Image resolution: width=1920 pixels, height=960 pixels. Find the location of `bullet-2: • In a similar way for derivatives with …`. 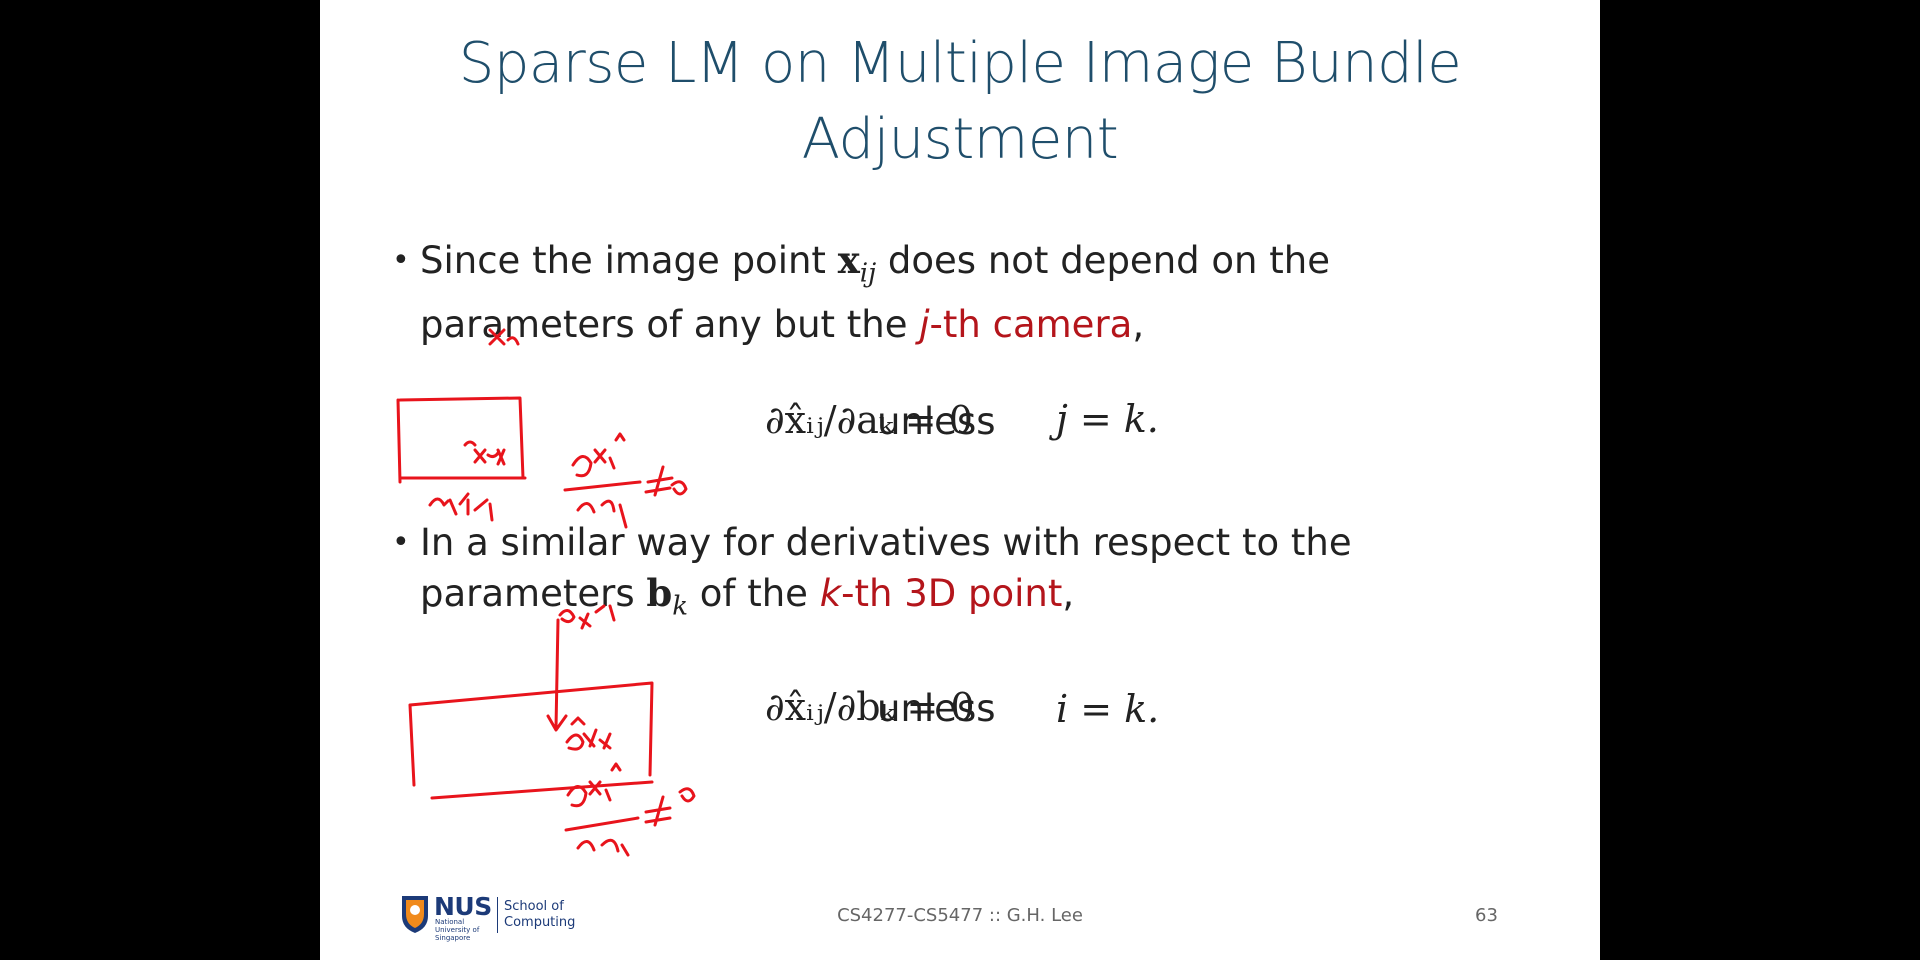

bullet-2: • In a similar way for derivatives with … is located at coordinates (956, 574).